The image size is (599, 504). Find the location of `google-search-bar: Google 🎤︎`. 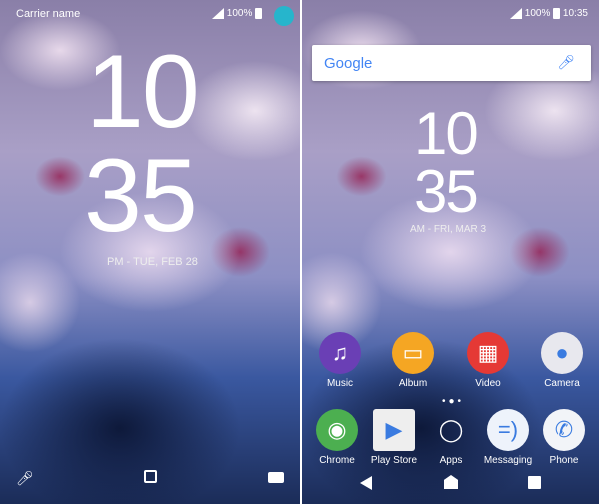

google-search-bar: Google 🎤︎ is located at coordinates (451, 63).